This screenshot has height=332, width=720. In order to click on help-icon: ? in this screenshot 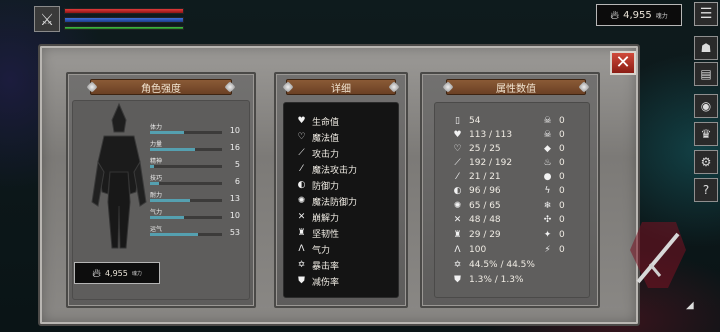, I will do `click(706, 190)`.